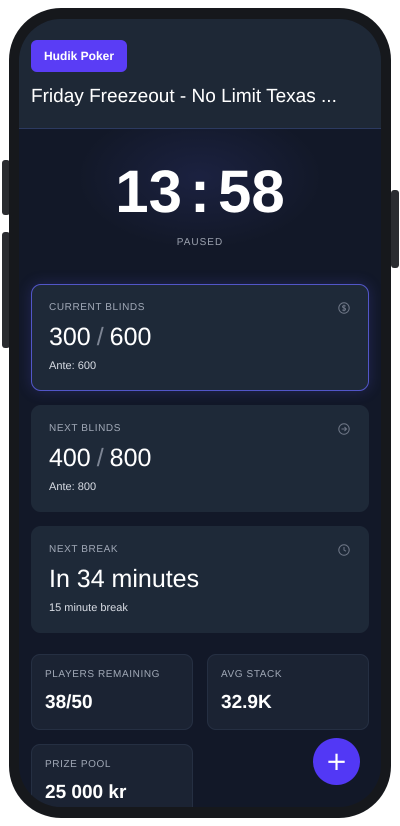  Describe the element at coordinates (86, 793) in the screenshot. I see `stat-value: 25 000 kr` at that location.